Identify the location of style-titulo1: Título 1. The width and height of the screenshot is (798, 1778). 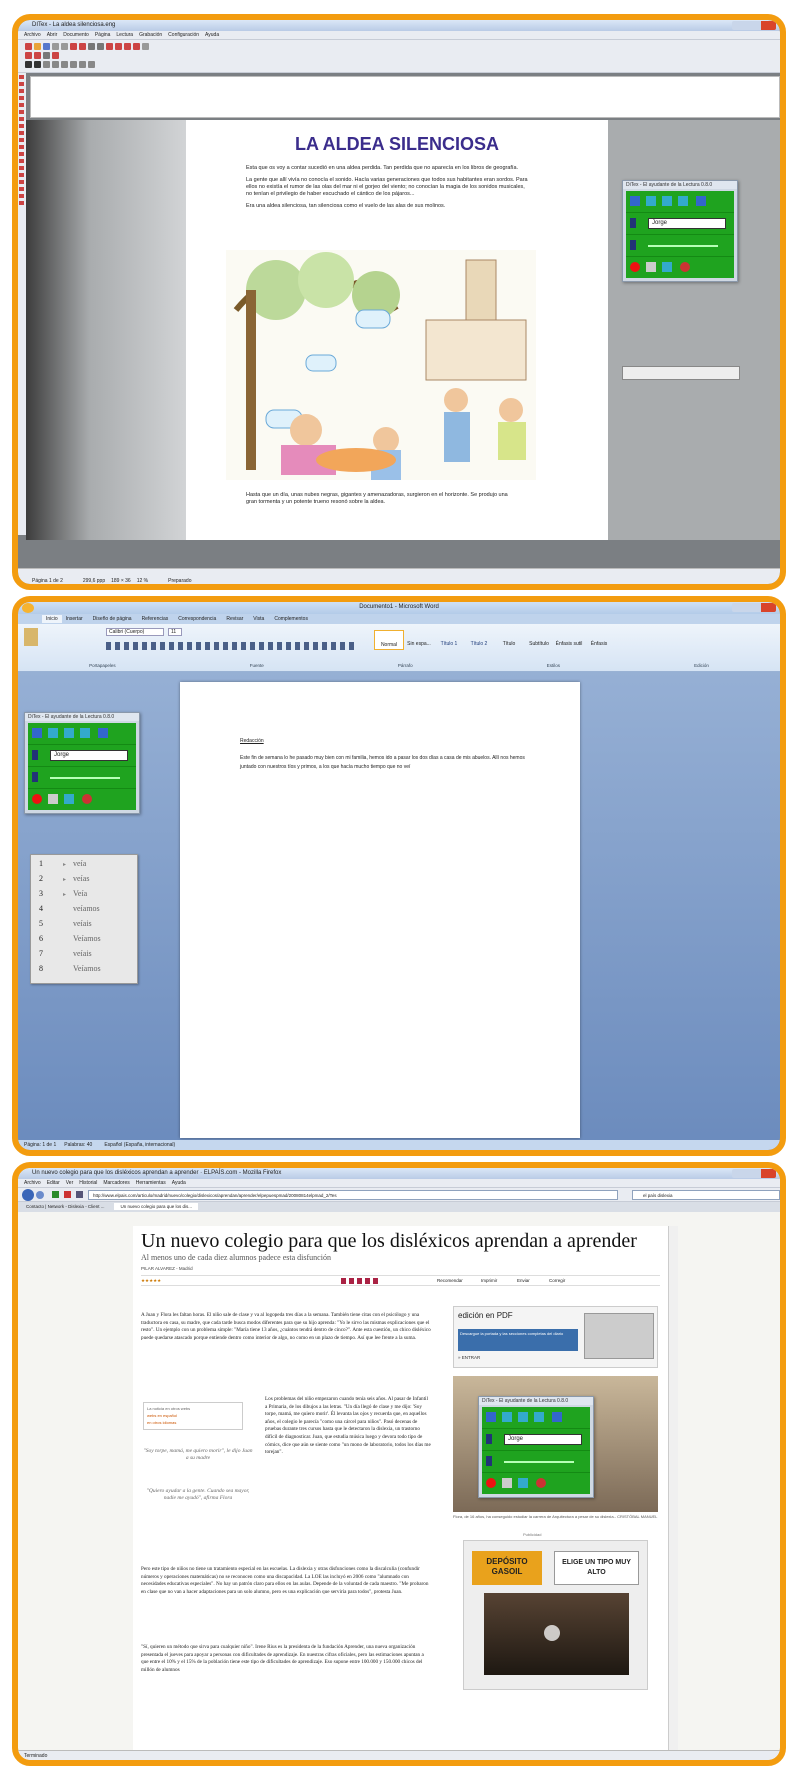
(449, 640).